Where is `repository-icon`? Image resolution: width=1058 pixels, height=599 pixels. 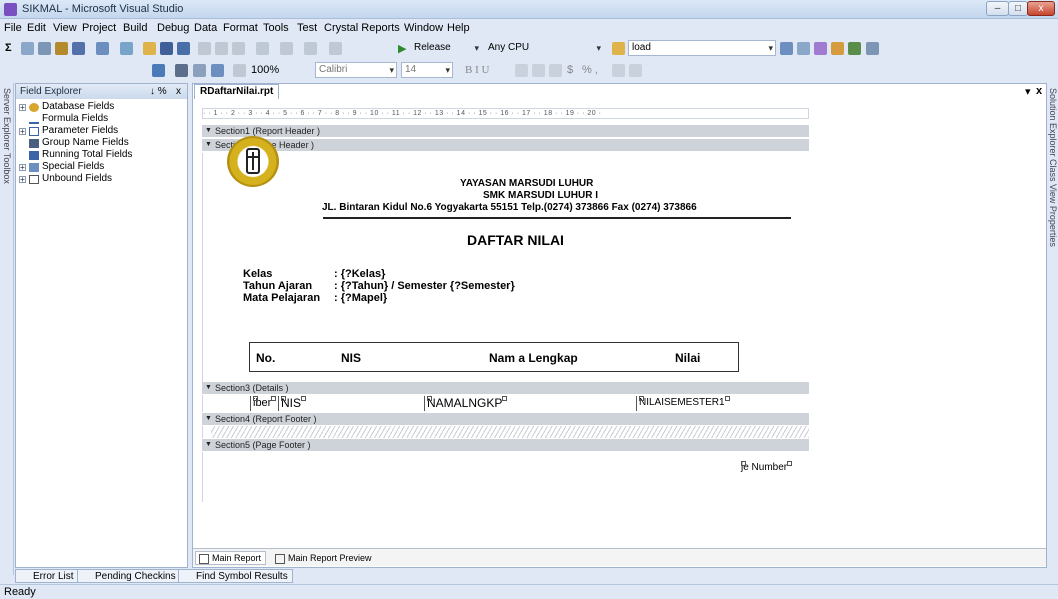 repository-icon is located at coordinates (217, 70).